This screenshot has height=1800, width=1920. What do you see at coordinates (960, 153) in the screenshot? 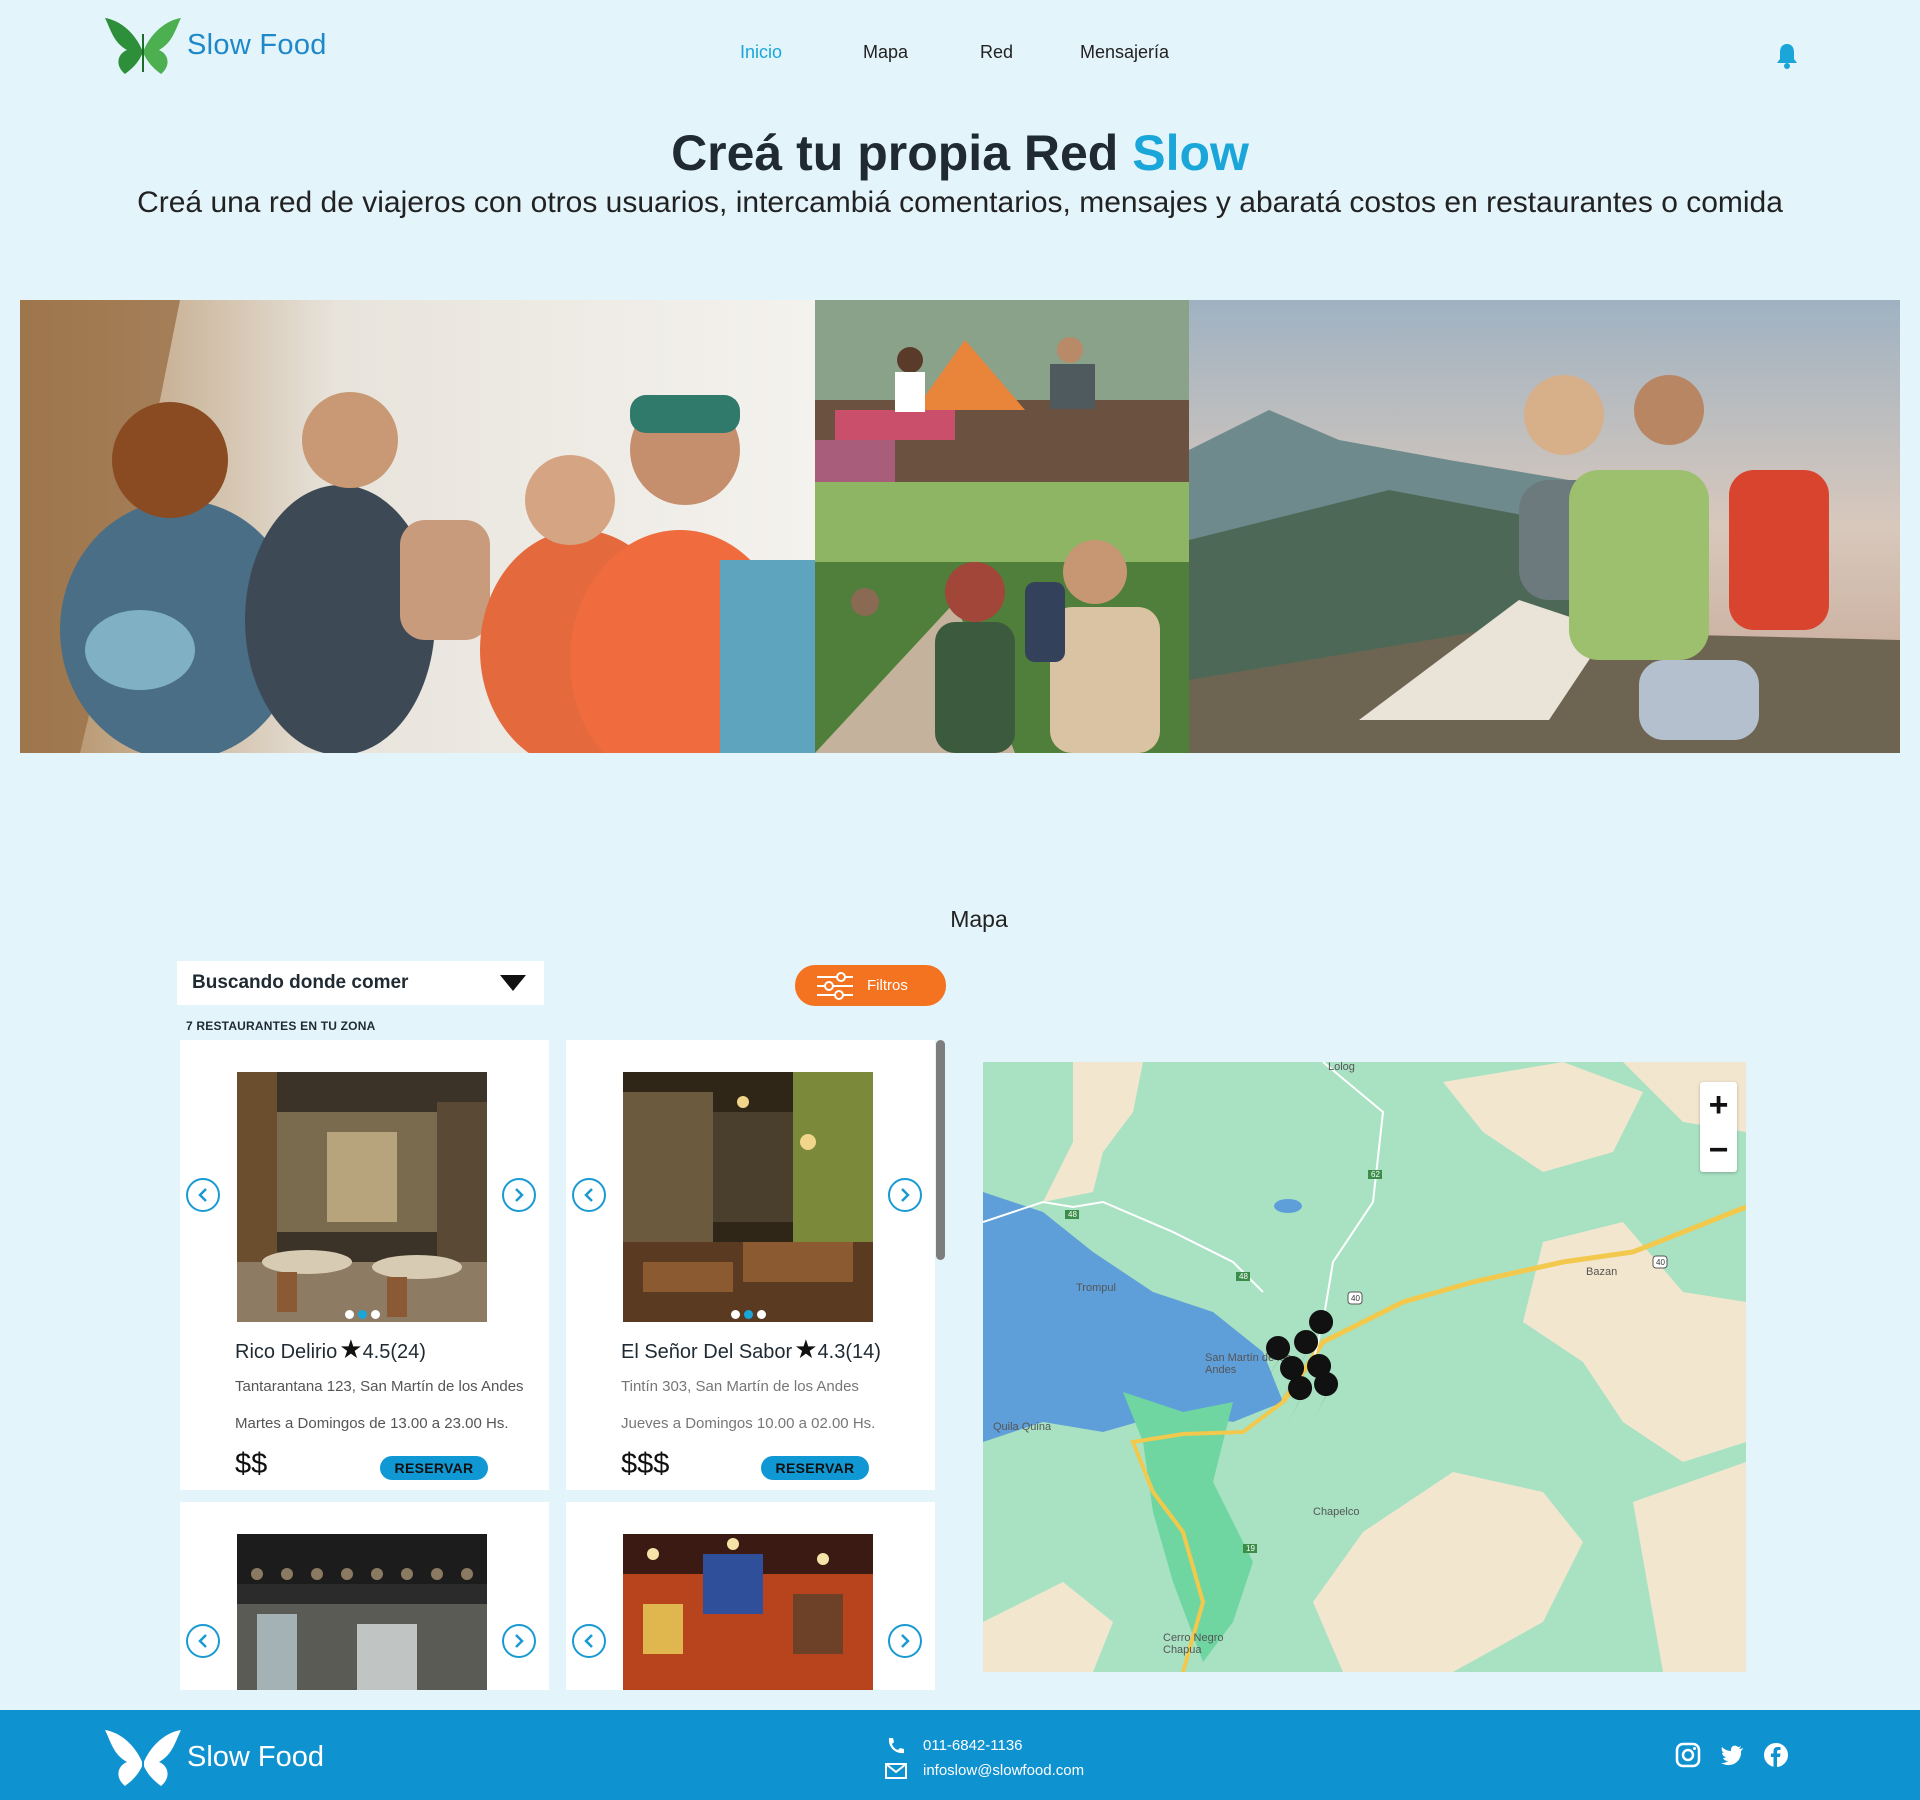
I see `page-title: Creá tu propia Red Slow` at bounding box center [960, 153].